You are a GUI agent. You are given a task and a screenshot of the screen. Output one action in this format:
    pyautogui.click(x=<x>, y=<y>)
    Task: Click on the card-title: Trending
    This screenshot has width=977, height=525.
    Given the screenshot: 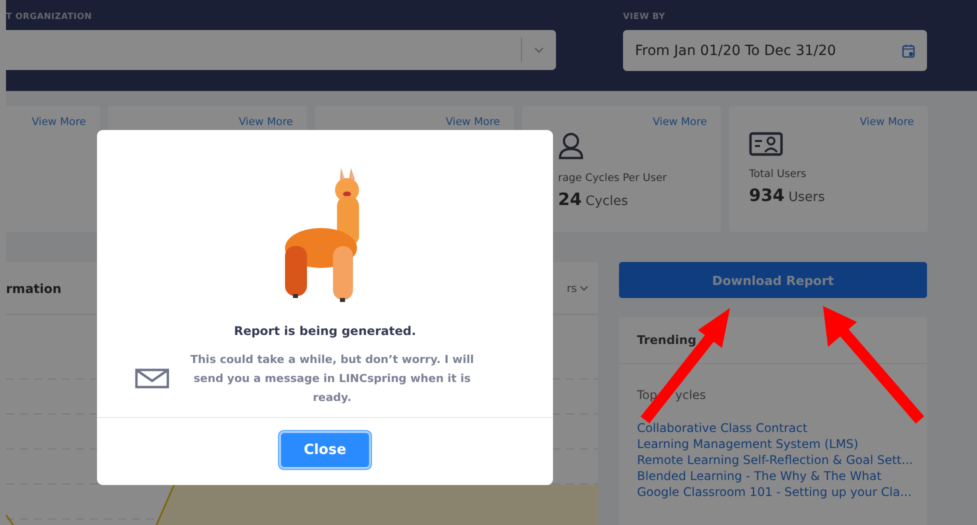 What is the action you would take?
    pyautogui.click(x=666, y=340)
    